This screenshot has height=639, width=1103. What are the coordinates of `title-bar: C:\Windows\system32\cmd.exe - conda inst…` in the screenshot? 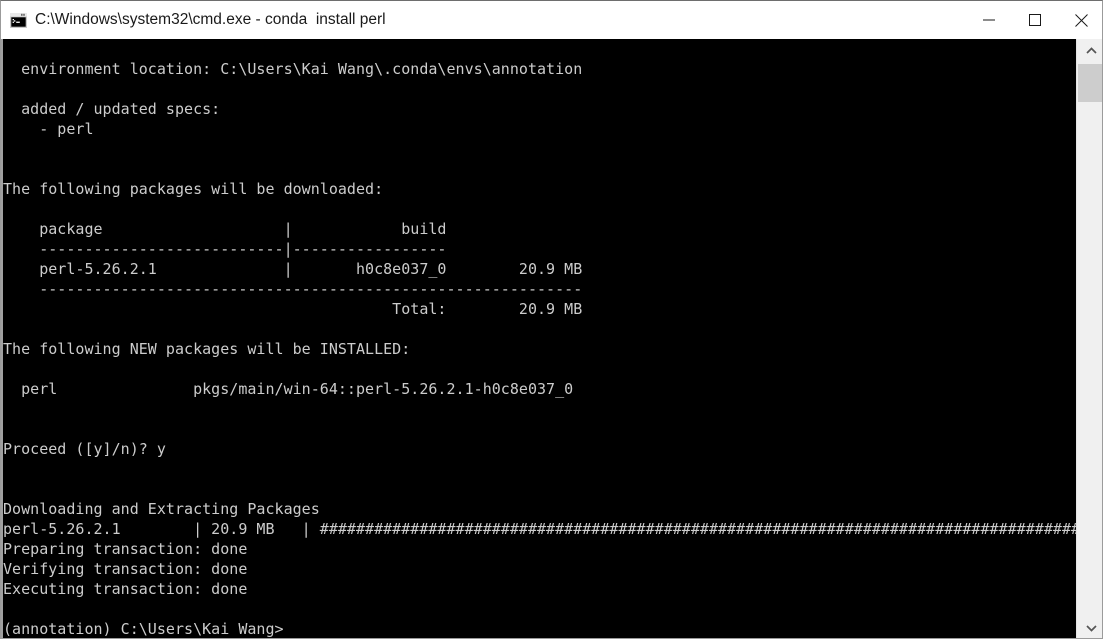 It's located at (551, 20).